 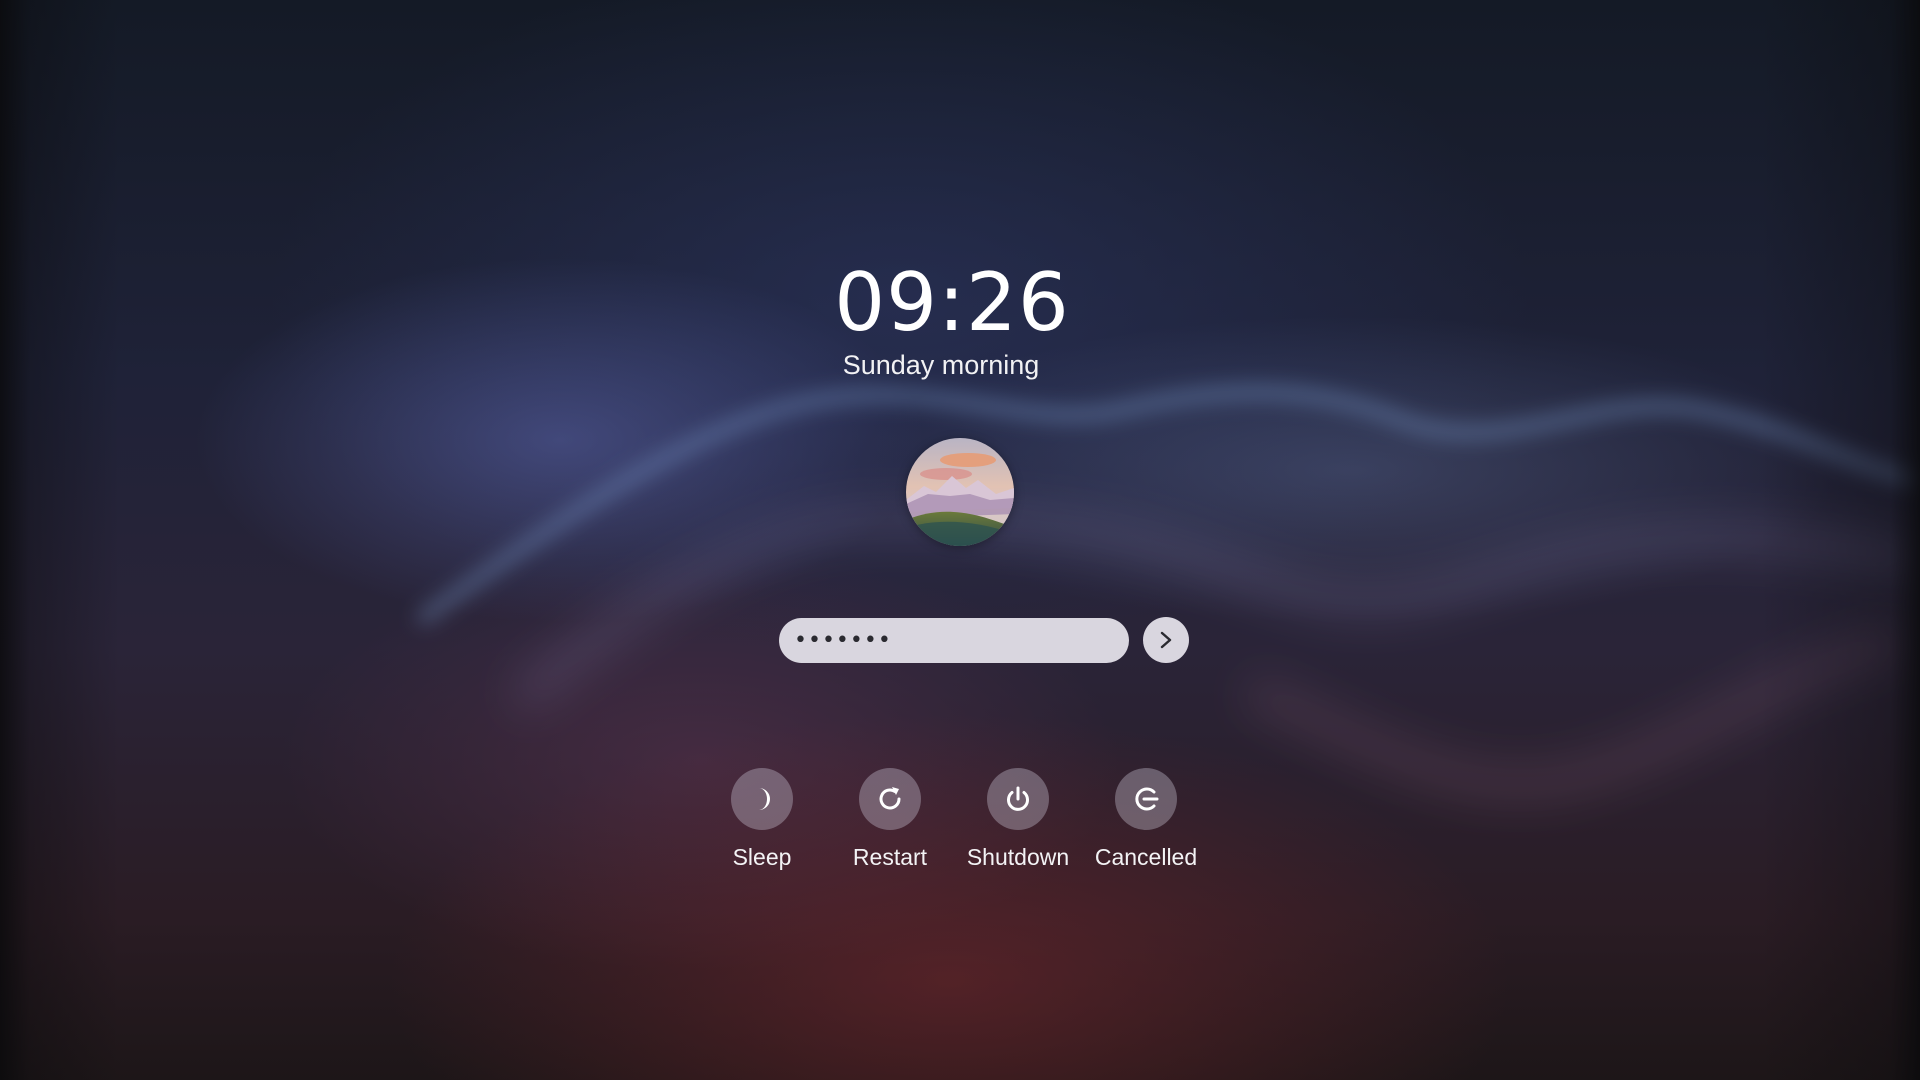 I want to click on chevron-right-icon, so click(x=1166, y=640).